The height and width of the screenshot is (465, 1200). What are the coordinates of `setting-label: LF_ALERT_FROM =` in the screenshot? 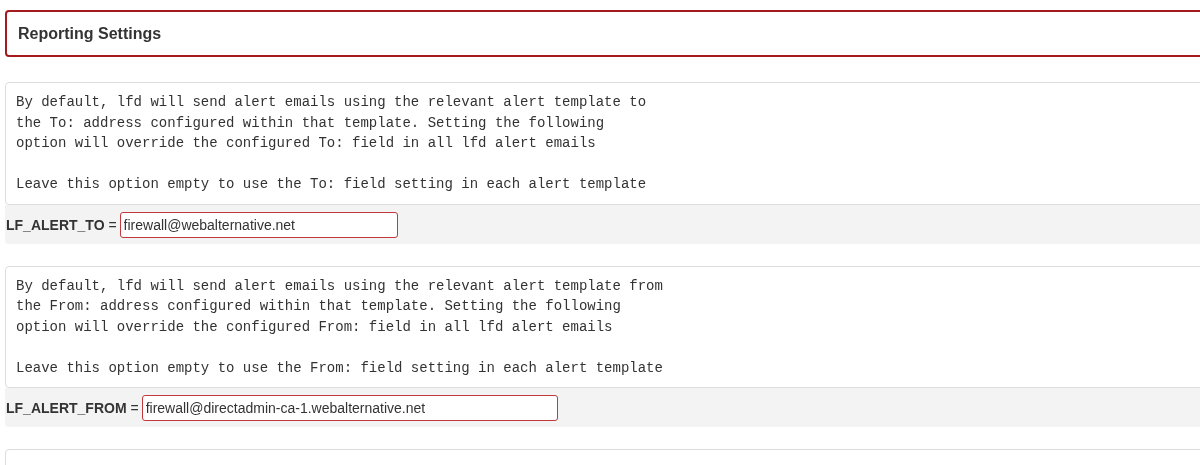 It's located at (72, 408).